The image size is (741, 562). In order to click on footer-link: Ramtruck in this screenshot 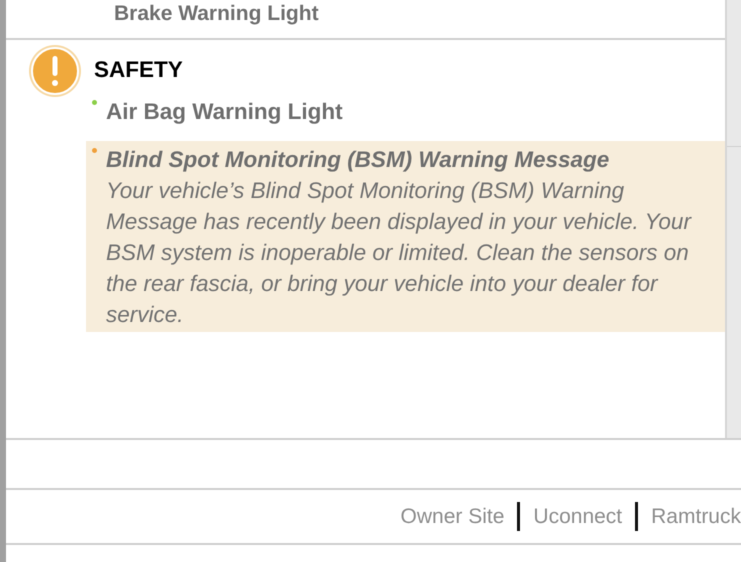, I will do `click(689, 516)`.